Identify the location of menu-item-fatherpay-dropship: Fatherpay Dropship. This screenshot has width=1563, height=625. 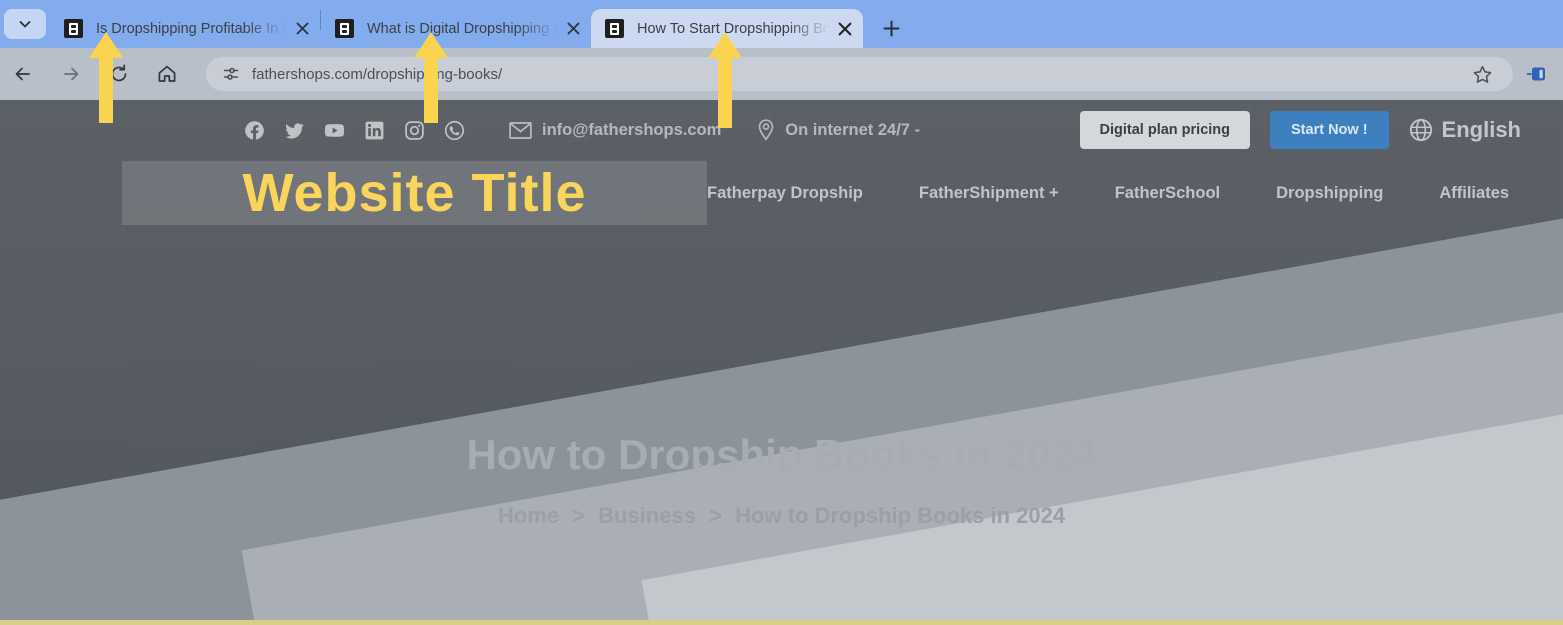
(785, 193).